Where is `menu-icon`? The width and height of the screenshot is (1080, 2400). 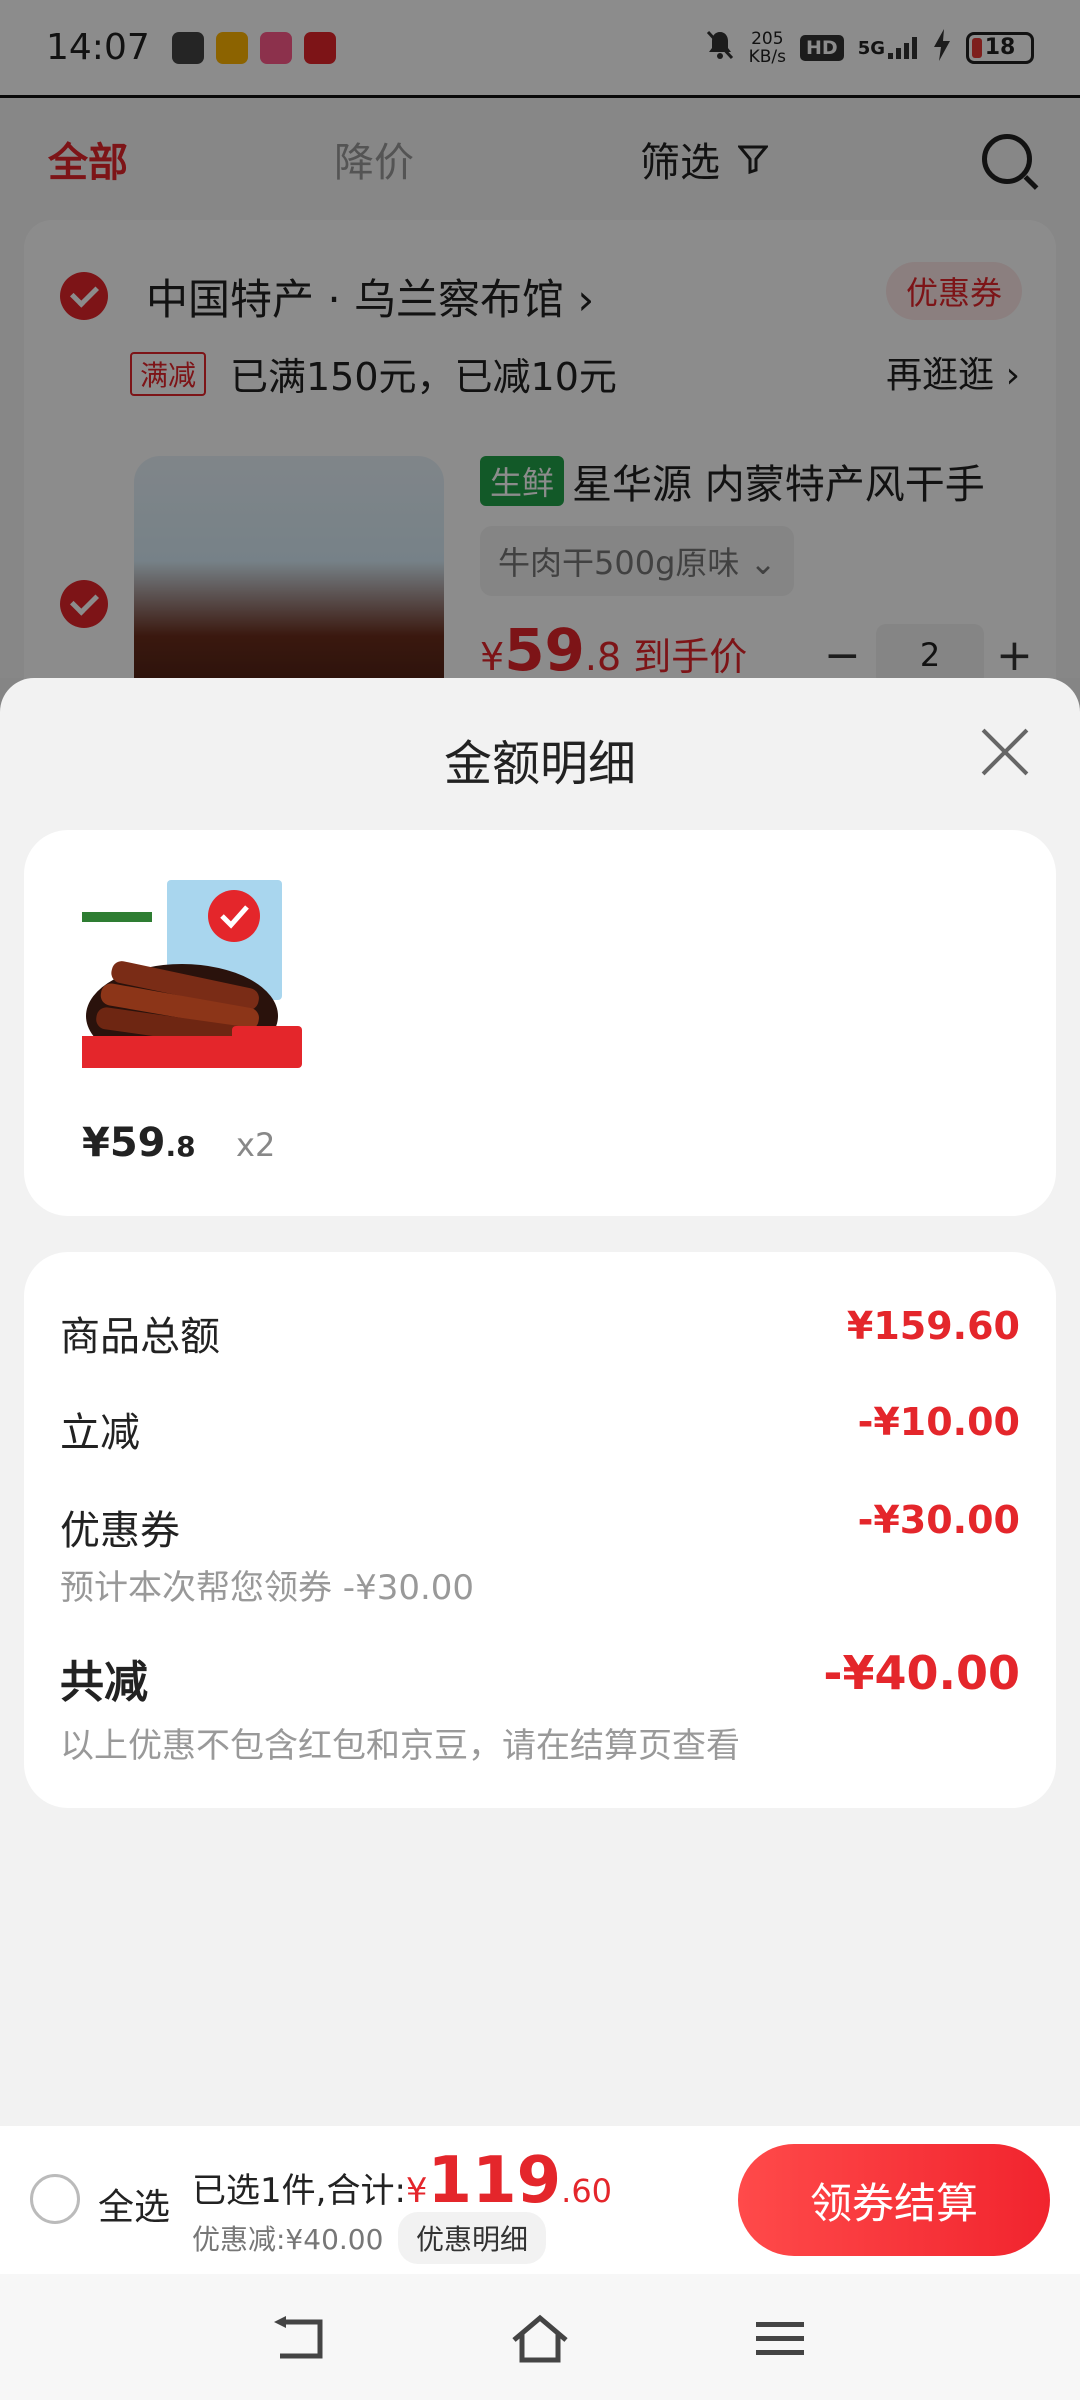 menu-icon is located at coordinates (780, 2339).